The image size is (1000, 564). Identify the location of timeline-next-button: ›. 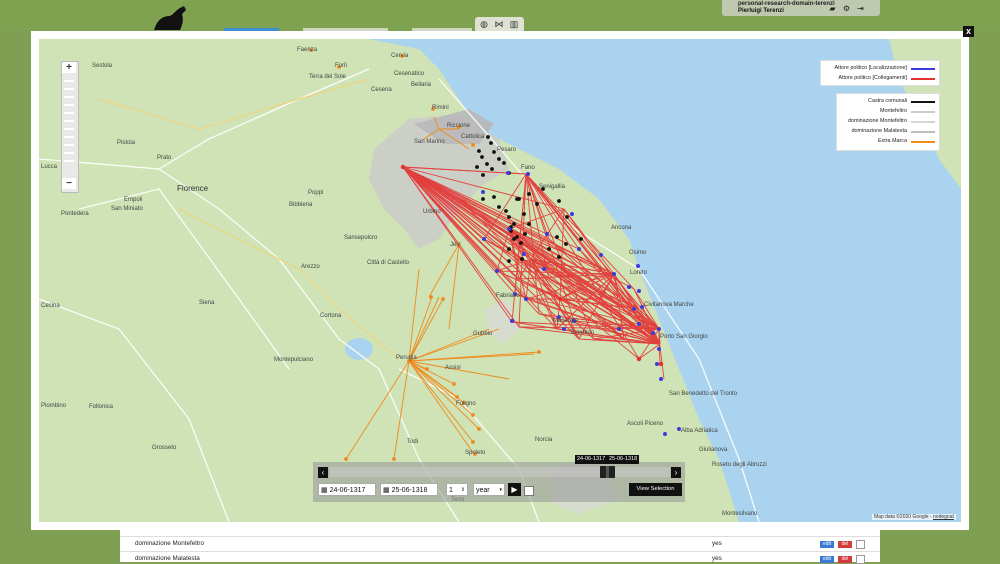
(676, 472).